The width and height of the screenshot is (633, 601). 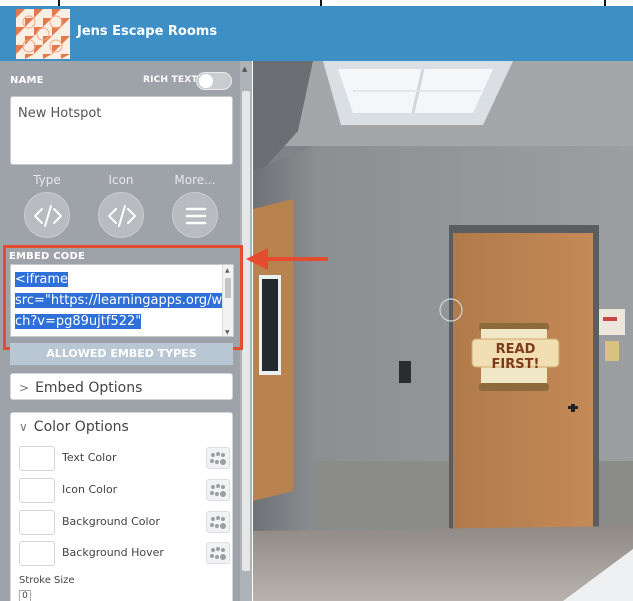 What do you see at coordinates (287, 259) in the screenshot?
I see `annotation-arrow-icon` at bounding box center [287, 259].